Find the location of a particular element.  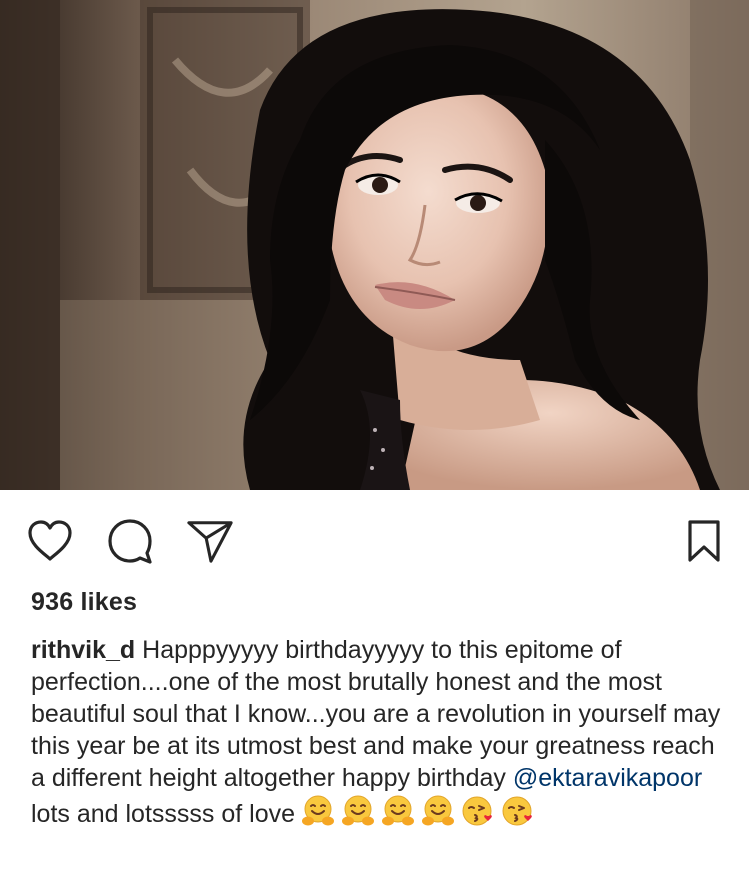

post-action-bar is located at coordinates (374, 540).